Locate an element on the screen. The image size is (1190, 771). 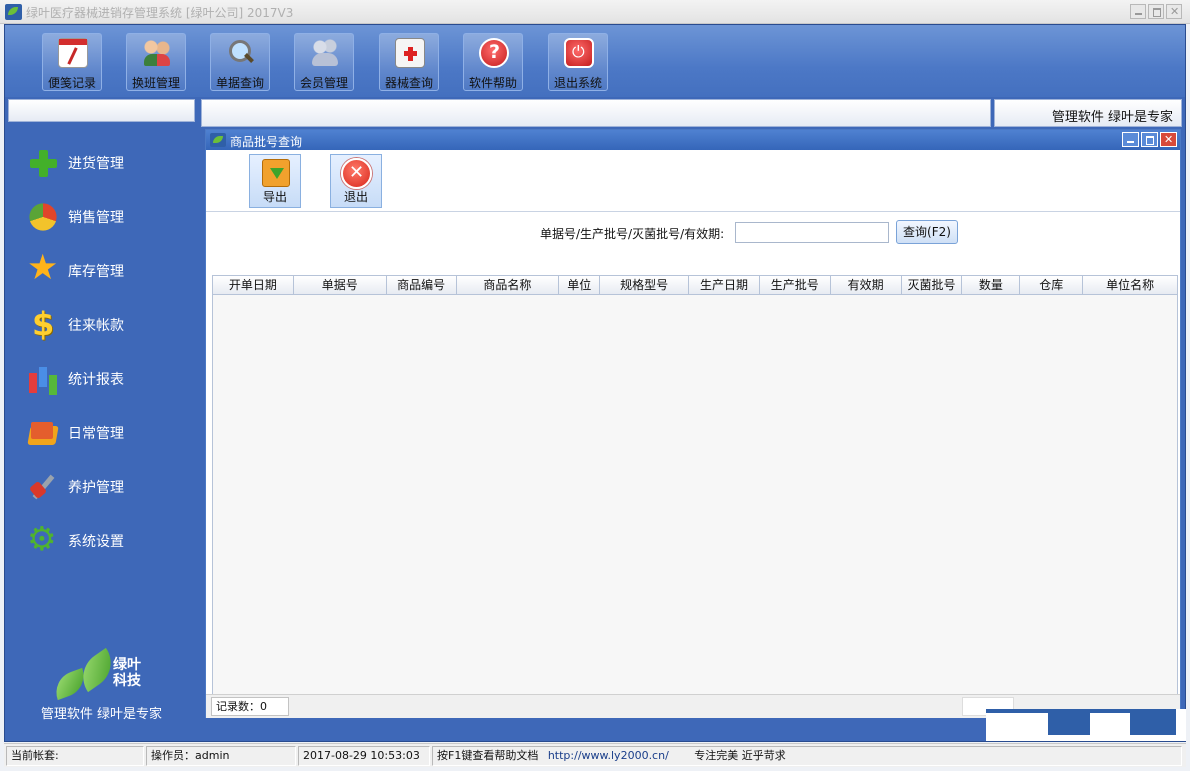
software-help-button: 软件帮助 is located at coordinates (493, 62).